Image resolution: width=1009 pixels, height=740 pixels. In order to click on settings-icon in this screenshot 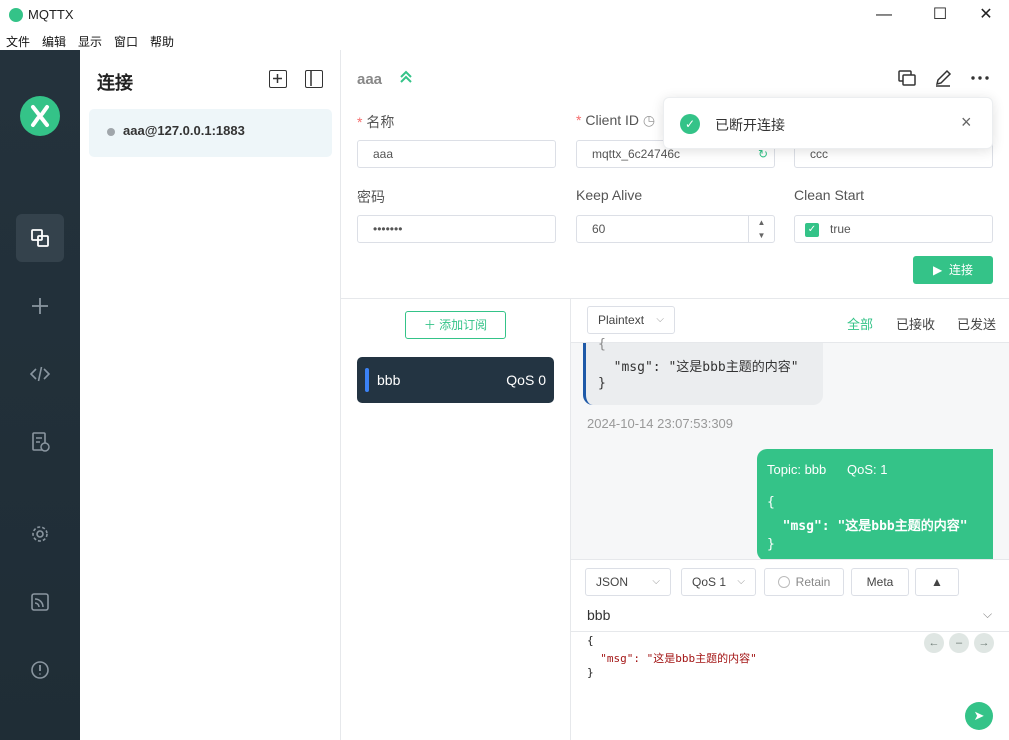, I will do `click(40, 534)`.